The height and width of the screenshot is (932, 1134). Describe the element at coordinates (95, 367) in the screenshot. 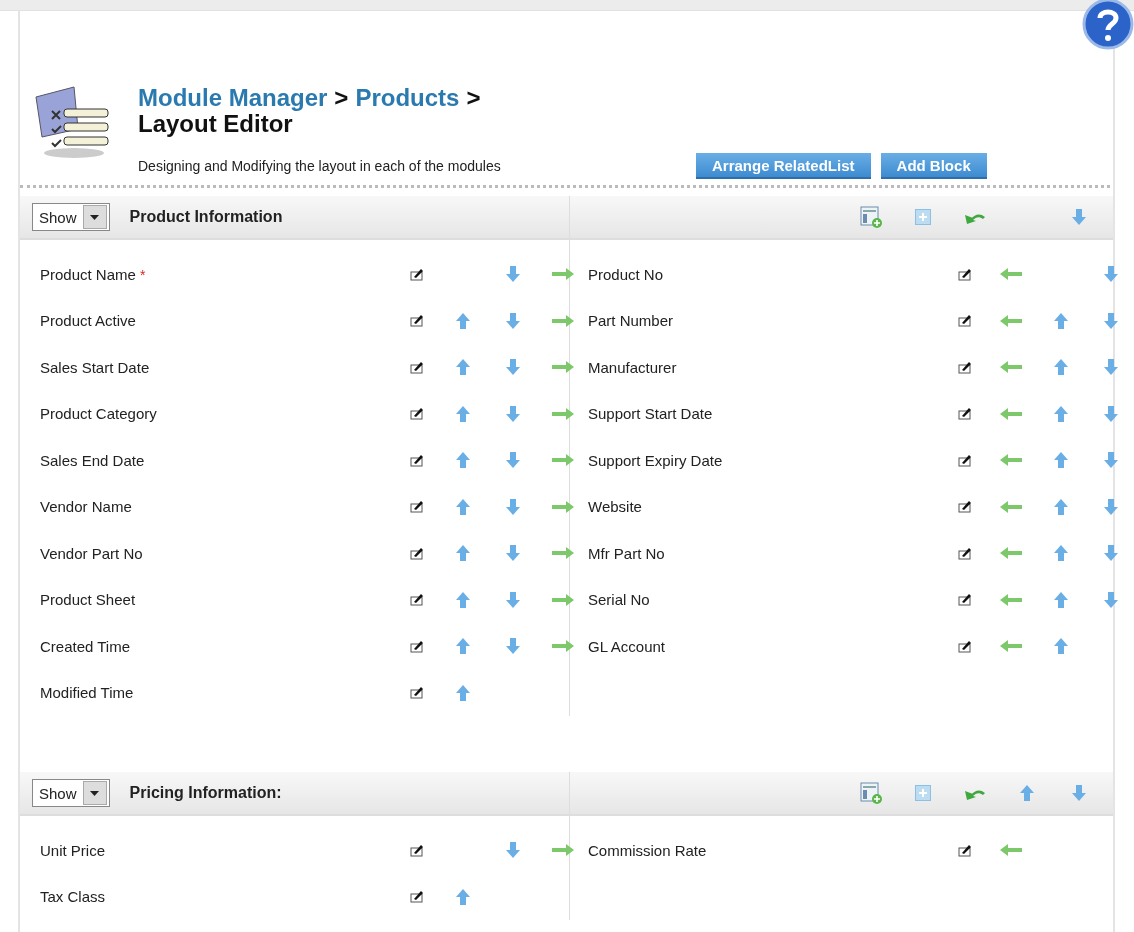

I see `field-label: Sales Start Date` at that location.